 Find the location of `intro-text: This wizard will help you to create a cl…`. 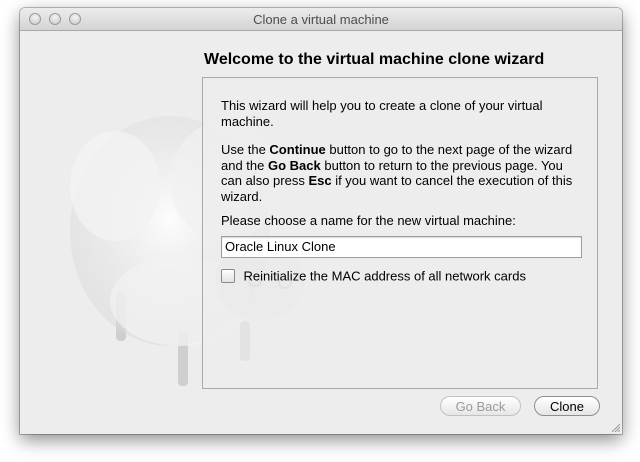

intro-text: This wizard will help you to create a cl… is located at coordinates (382, 113).